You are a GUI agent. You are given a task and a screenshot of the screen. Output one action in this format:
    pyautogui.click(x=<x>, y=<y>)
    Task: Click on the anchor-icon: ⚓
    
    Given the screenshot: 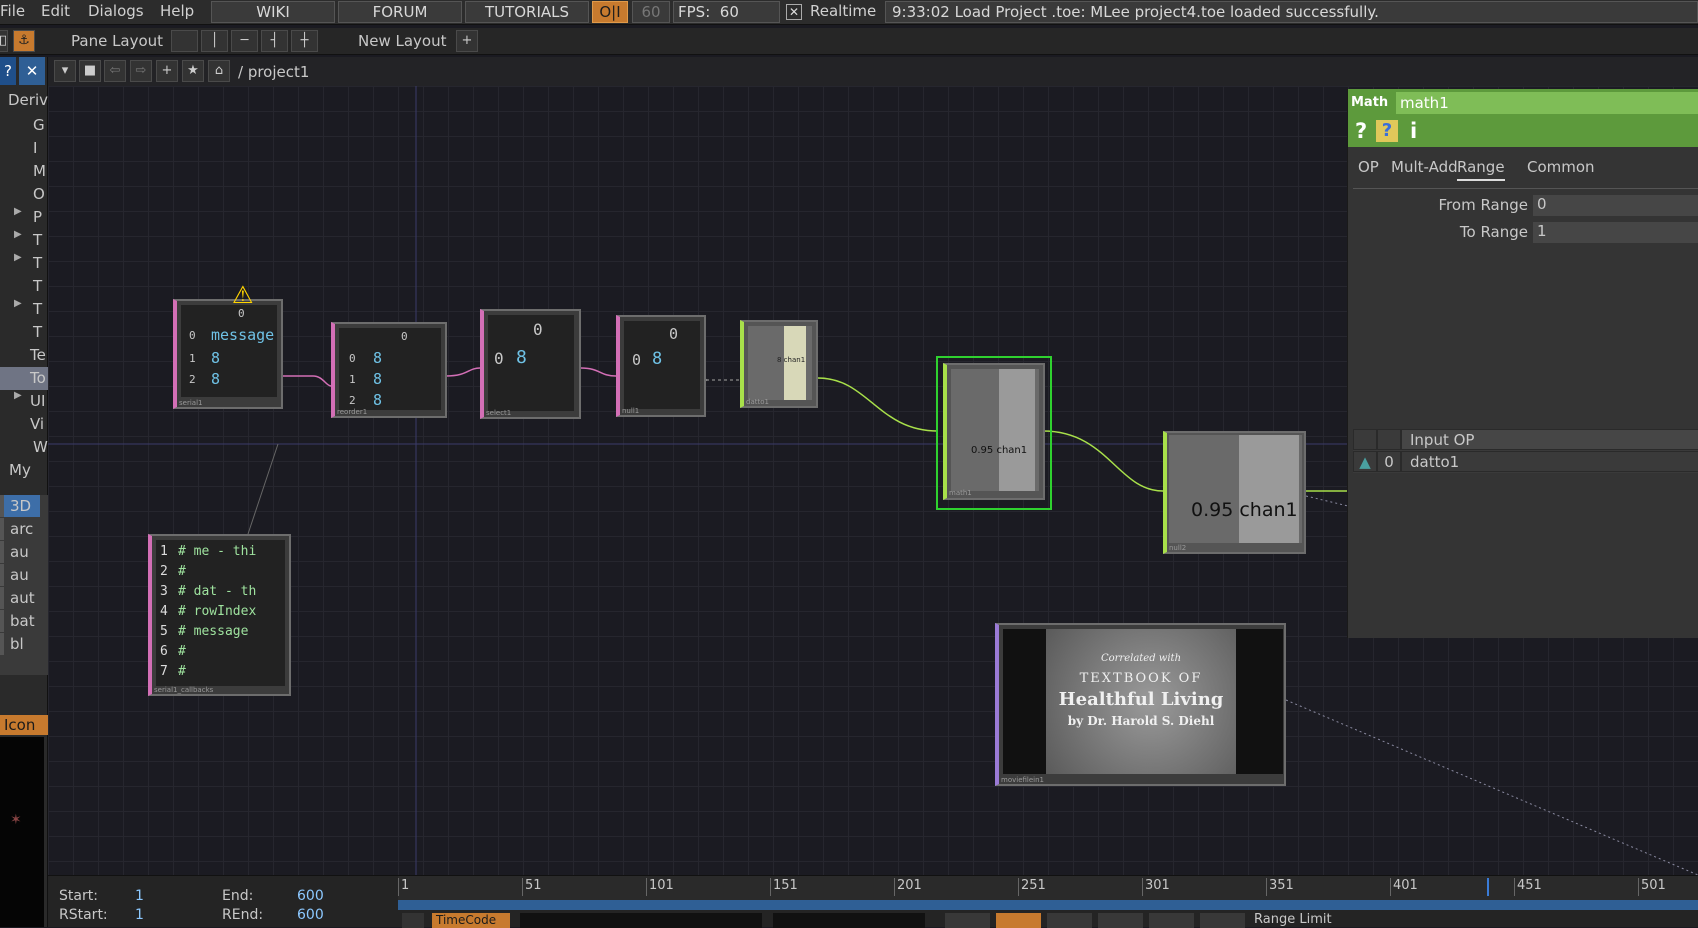 What is the action you would take?
    pyautogui.click(x=24, y=41)
    